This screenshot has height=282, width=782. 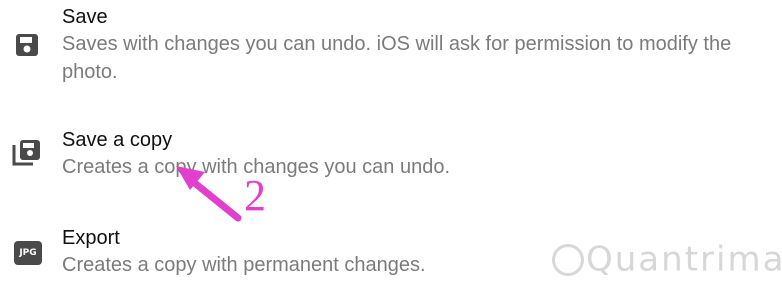 I want to click on annotation-step-number: 2, so click(x=255, y=195).